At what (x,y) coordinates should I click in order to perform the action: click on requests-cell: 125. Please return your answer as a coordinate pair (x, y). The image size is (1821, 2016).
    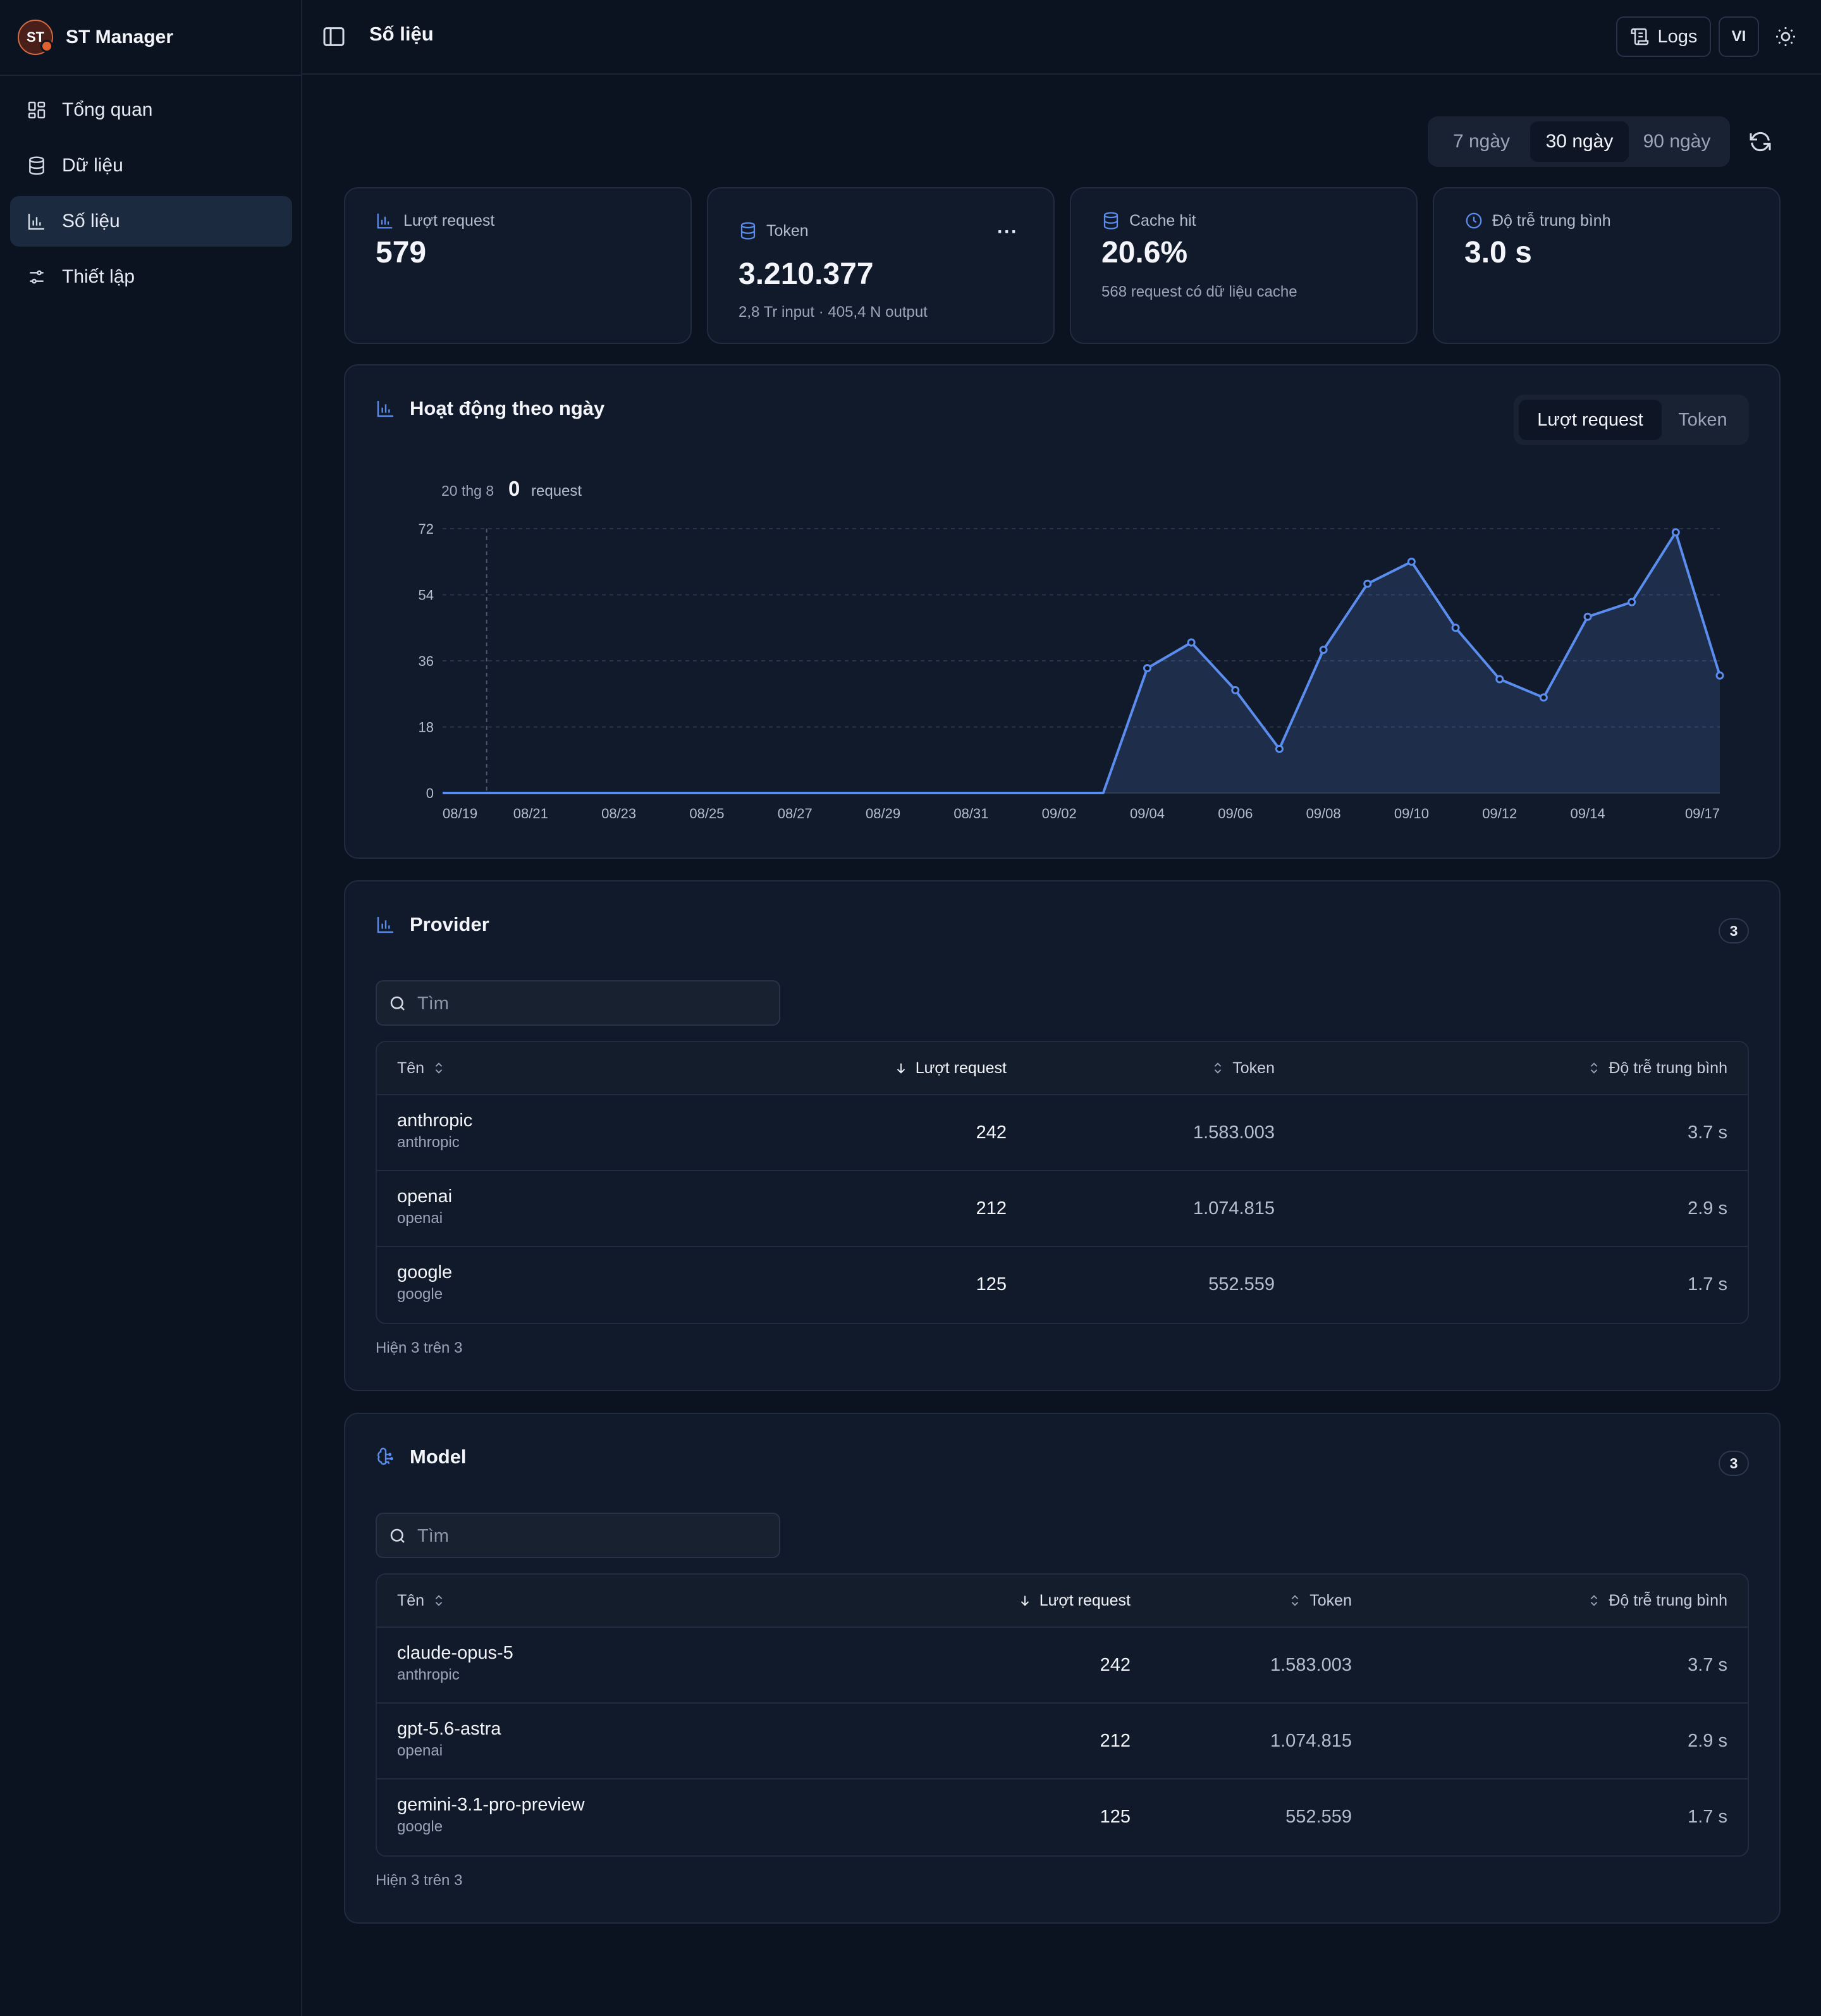
    Looking at the image, I should click on (1115, 1816).